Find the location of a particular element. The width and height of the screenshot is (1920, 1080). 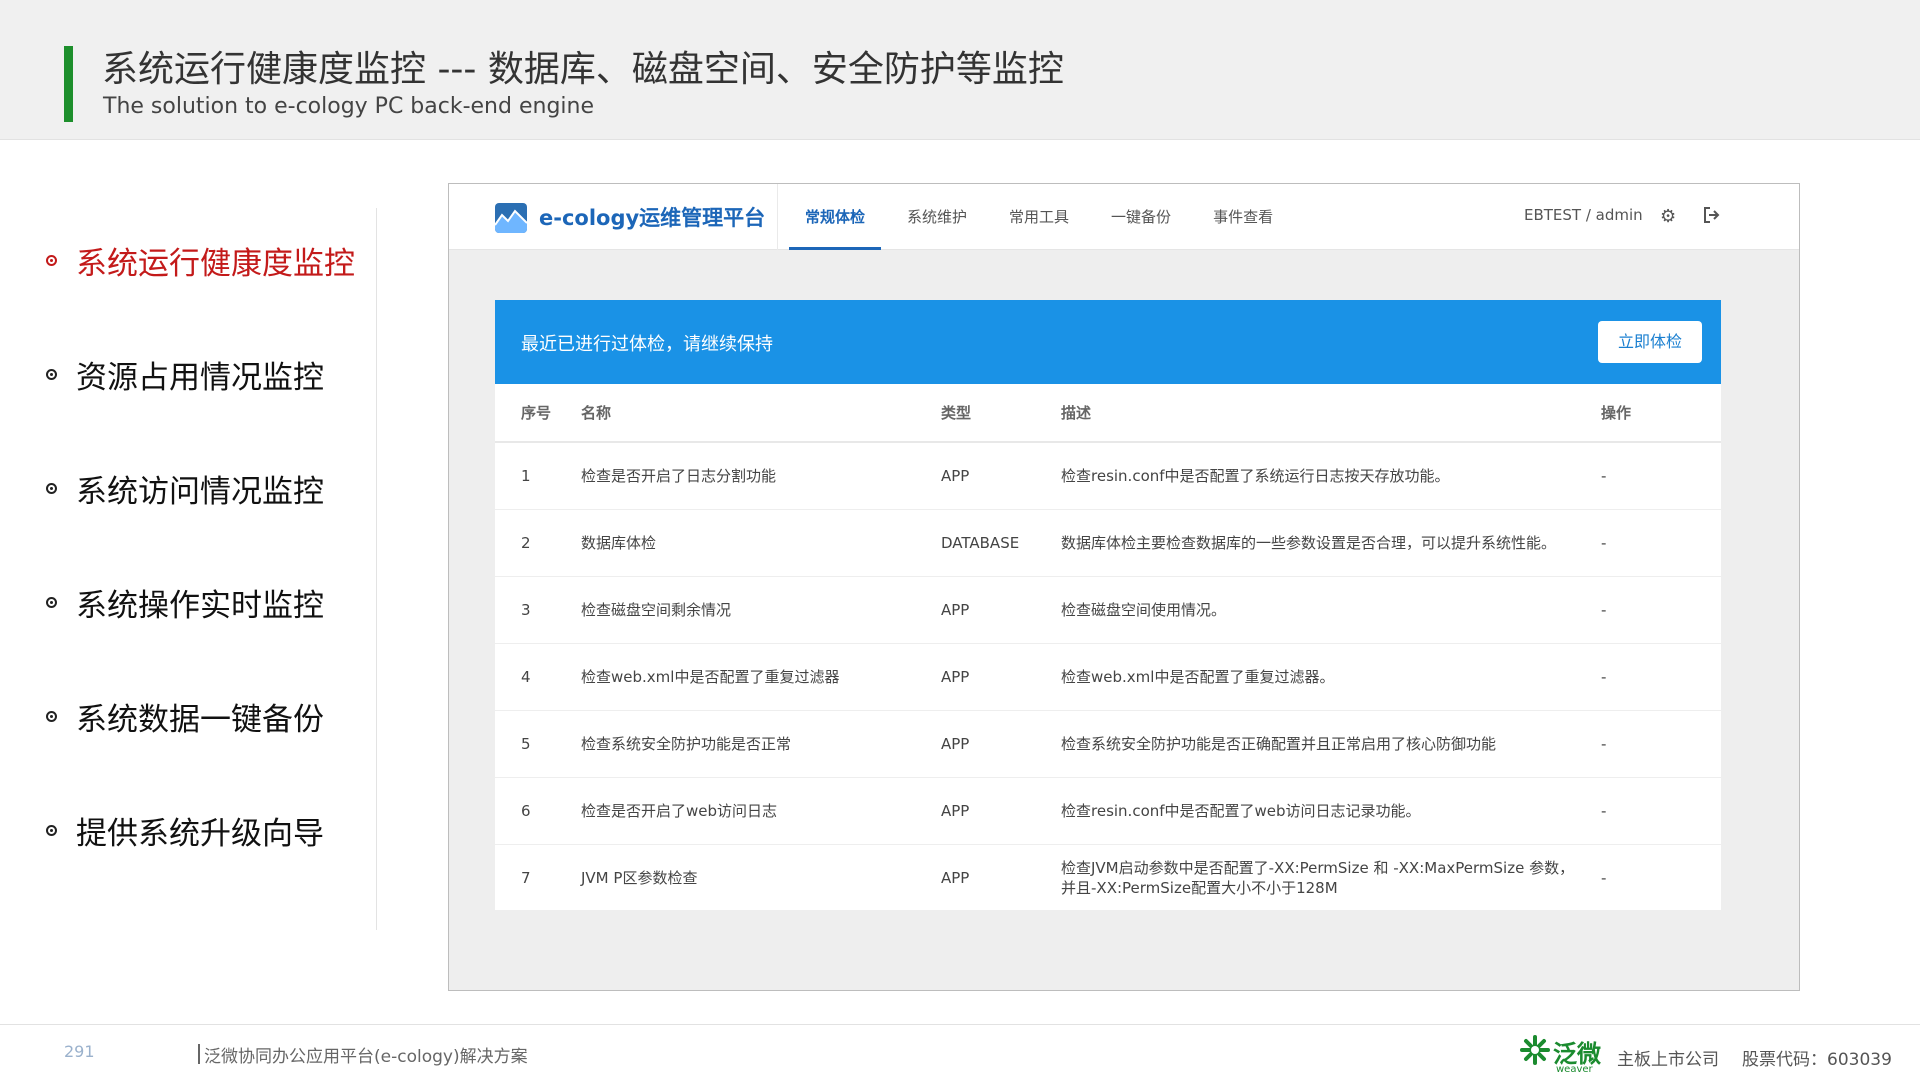

cell-name: JVM P区参数检查 is located at coordinates (639, 878).